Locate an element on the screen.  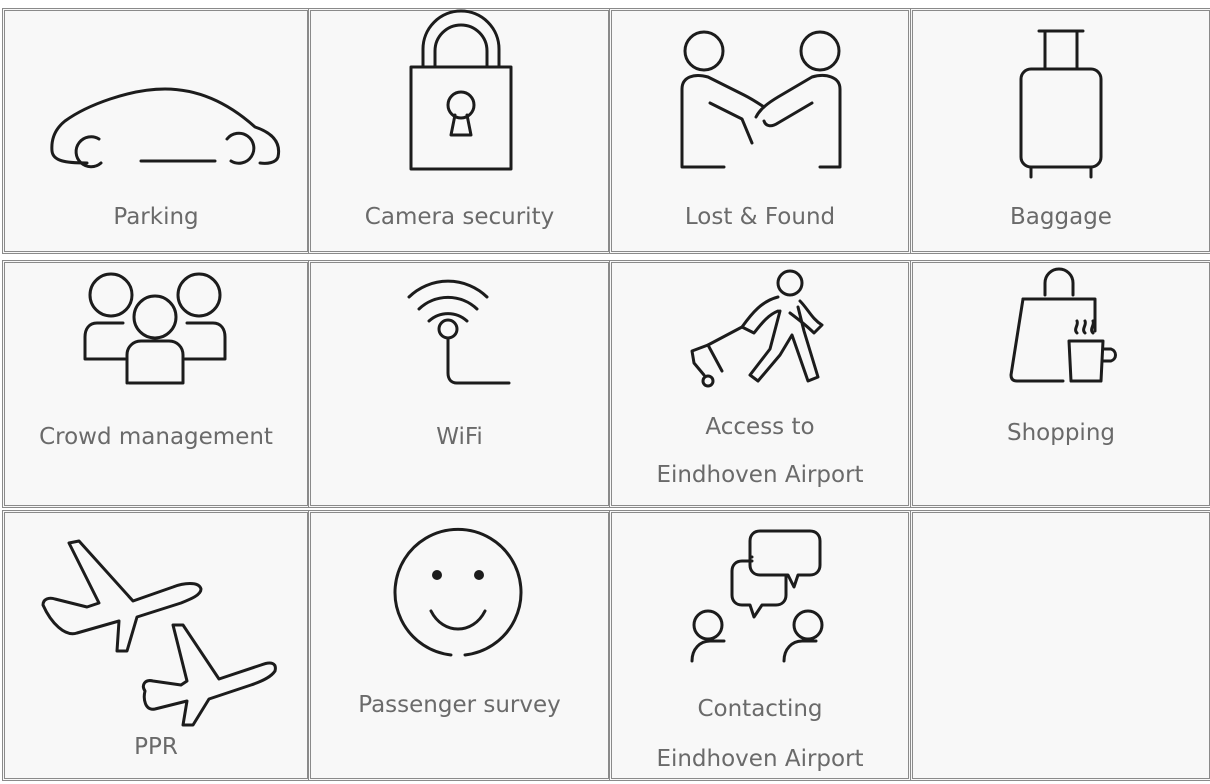
tile-label: Access to is located at coordinates (760, 427).